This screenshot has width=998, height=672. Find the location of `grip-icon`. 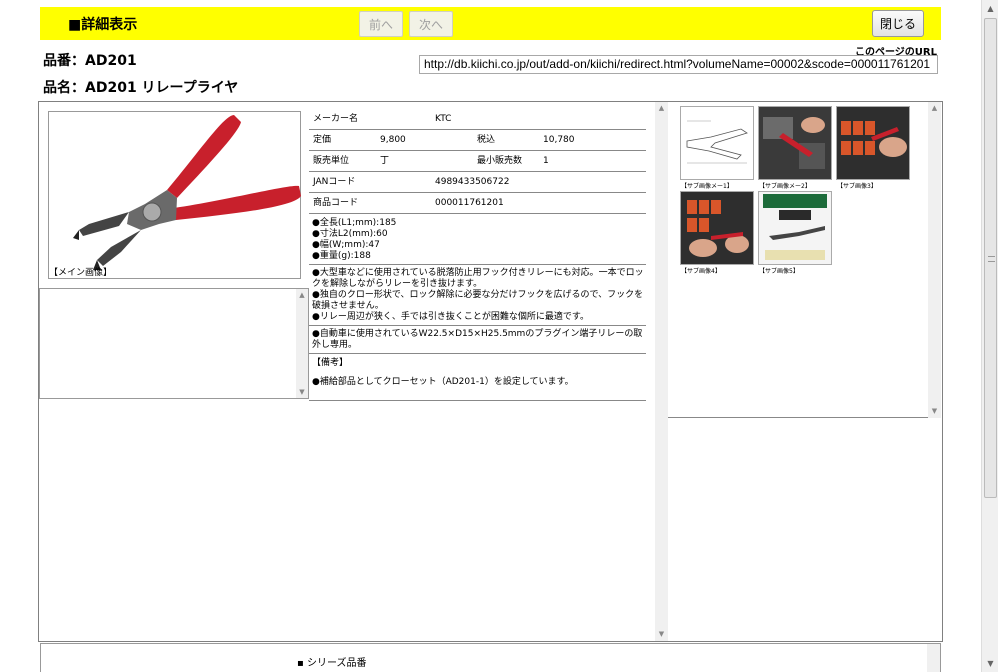

grip-icon is located at coordinates (991, 259).